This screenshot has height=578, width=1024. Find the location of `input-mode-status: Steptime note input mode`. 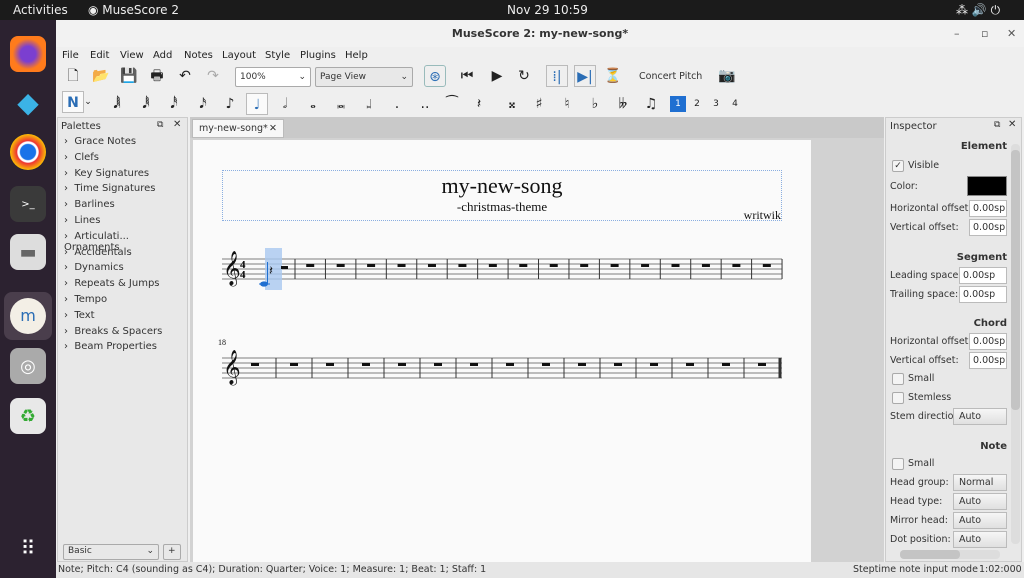

input-mode-status: Steptime note input mode is located at coordinates (915, 569).